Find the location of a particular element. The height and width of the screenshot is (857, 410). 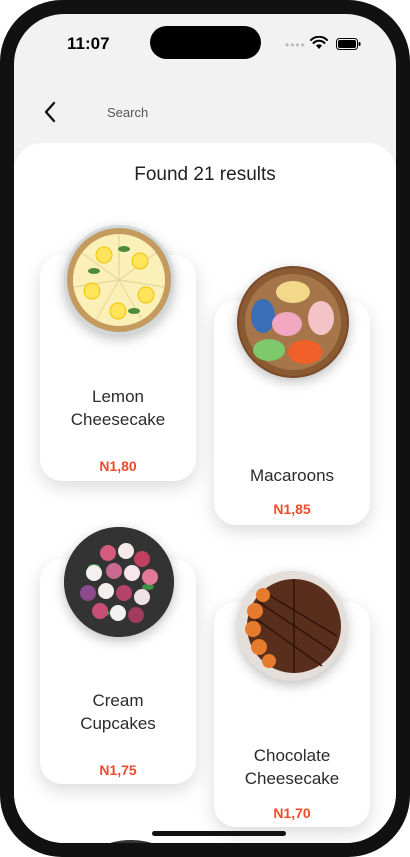

product-name: Macaroons is located at coordinates (292, 475).